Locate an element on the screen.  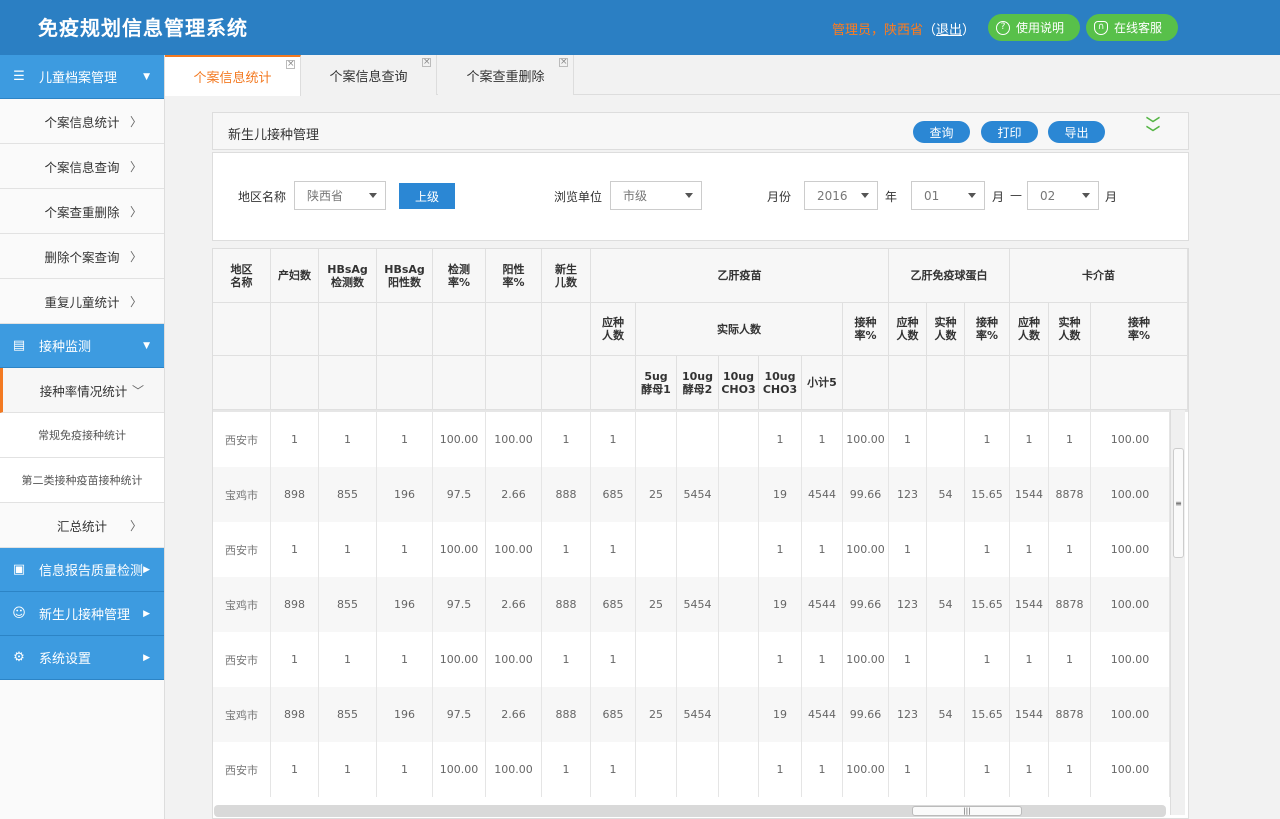
sidebar-item-summary: 汇总统计 〉 is located at coordinates (82, 525).